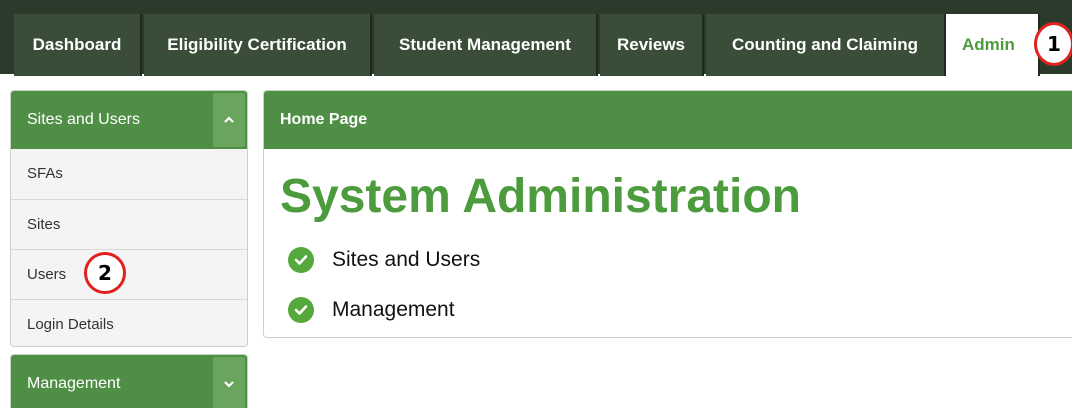 This screenshot has height=408, width=1072. Describe the element at coordinates (229, 120) in the screenshot. I see `chevron-up-icon` at that location.